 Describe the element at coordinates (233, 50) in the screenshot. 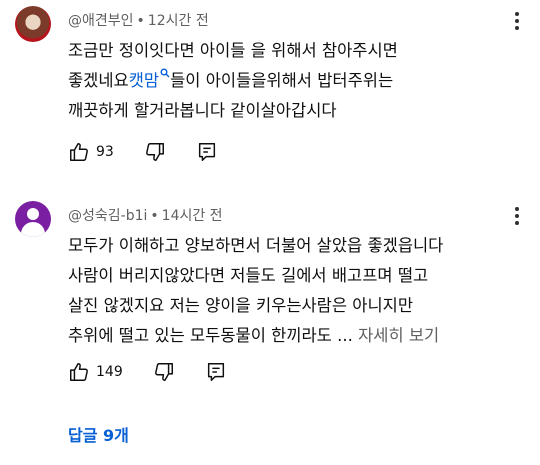

I see `comment-line: 조금만 정이잇다면 아이들 을 위해서 참아주시면` at that location.